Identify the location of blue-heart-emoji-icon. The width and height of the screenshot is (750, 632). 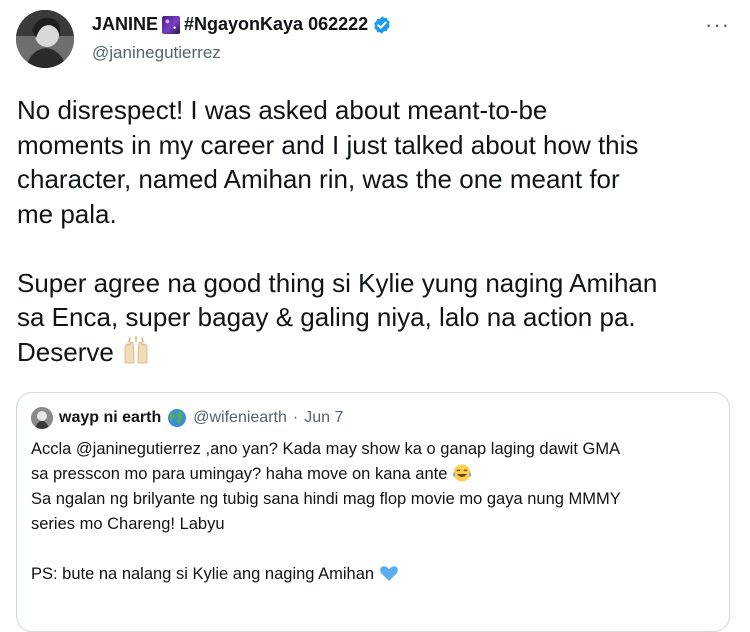
(389, 573).